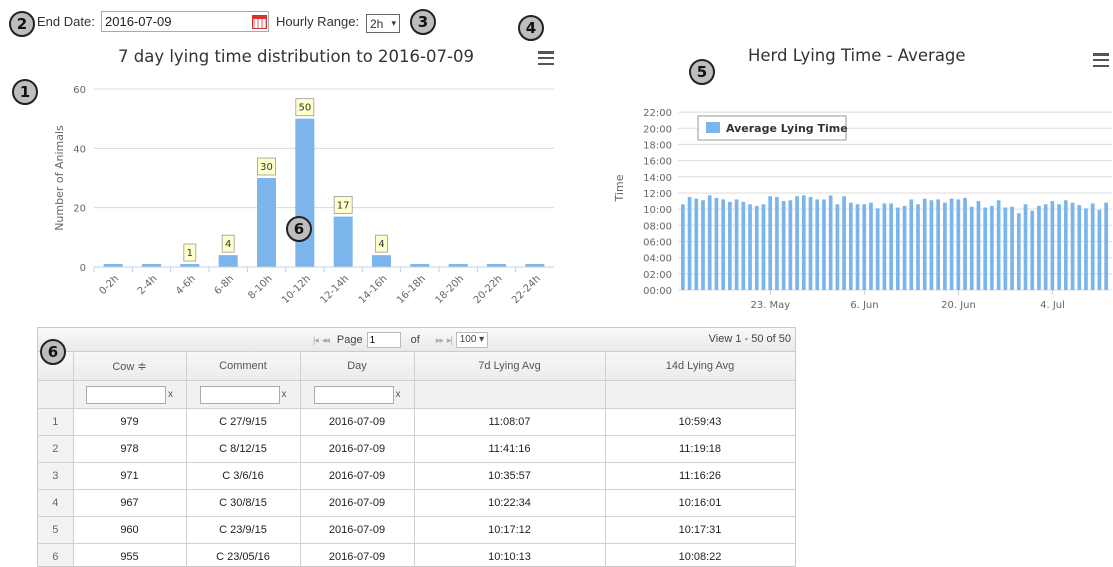 Image resolution: width=1113 pixels, height=567 pixels. I want to click on table-row: 2978C 8/12/152016-07-0911:41:1611:19:18, so click(416, 449).